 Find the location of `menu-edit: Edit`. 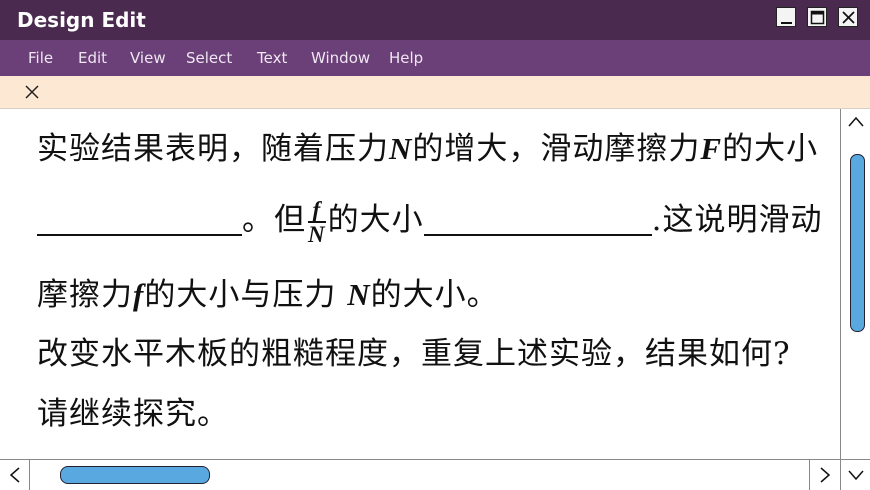

menu-edit: Edit is located at coordinates (92, 58).